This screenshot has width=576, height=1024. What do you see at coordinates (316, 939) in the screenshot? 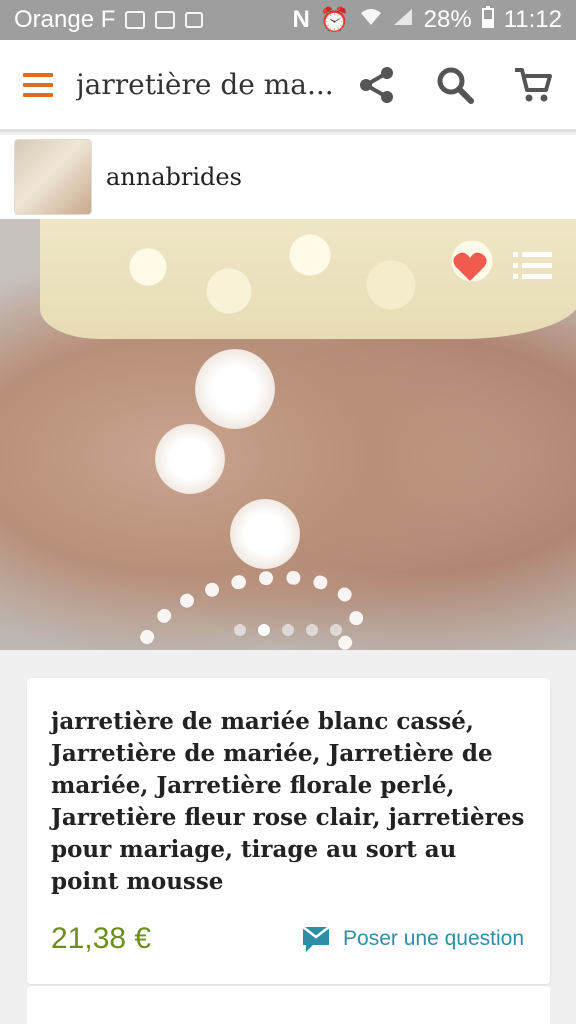
I see `message-icon` at bounding box center [316, 939].